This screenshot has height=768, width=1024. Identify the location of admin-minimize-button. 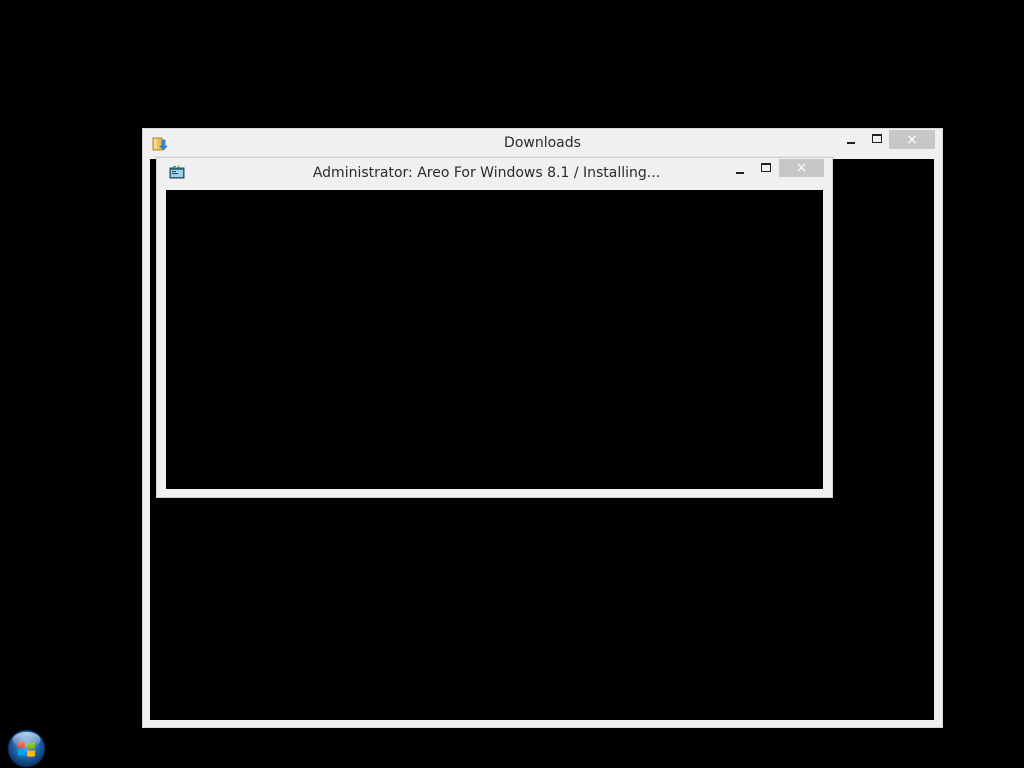
(740, 170).